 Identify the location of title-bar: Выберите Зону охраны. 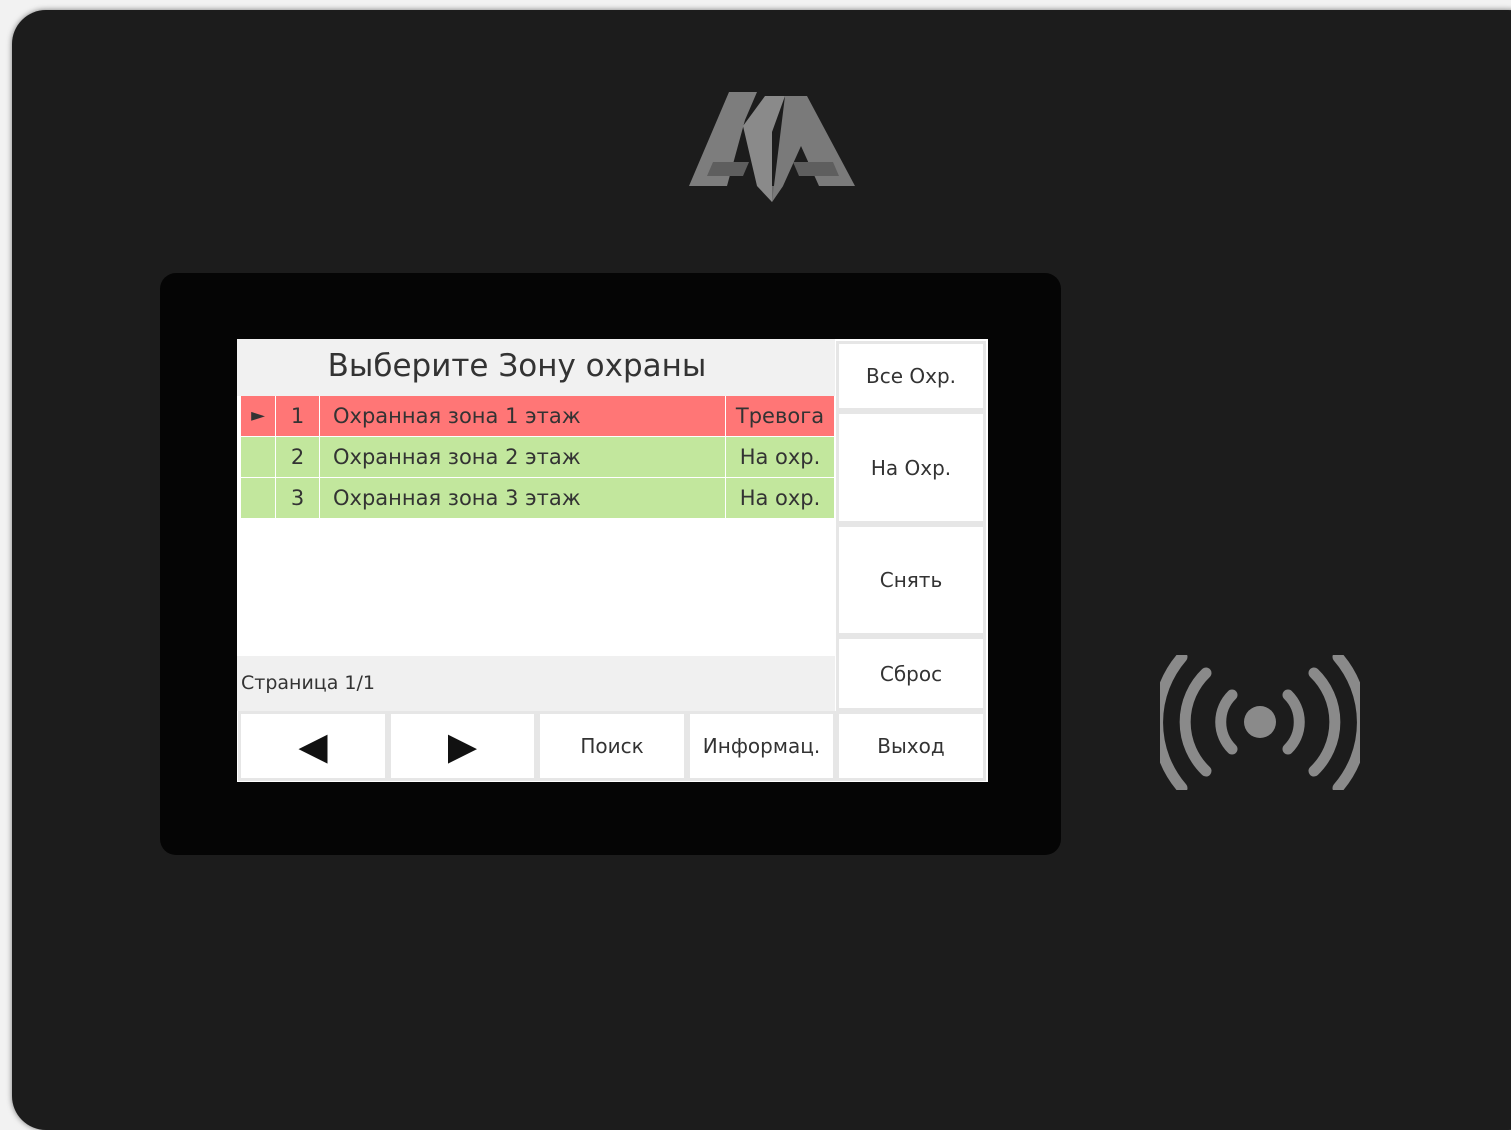
(536, 367).